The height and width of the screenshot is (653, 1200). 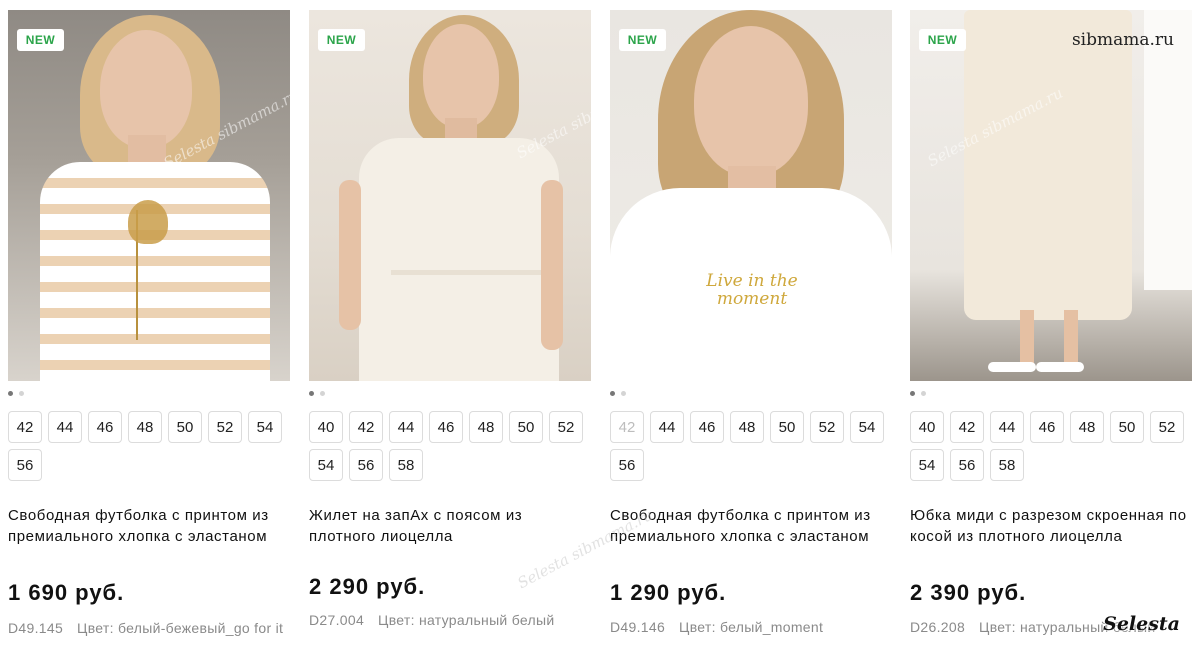 What do you see at coordinates (751, 627) in the screenshot?
I see `product-color: Цвет: белый_moment` at bounding box center [751, 627].